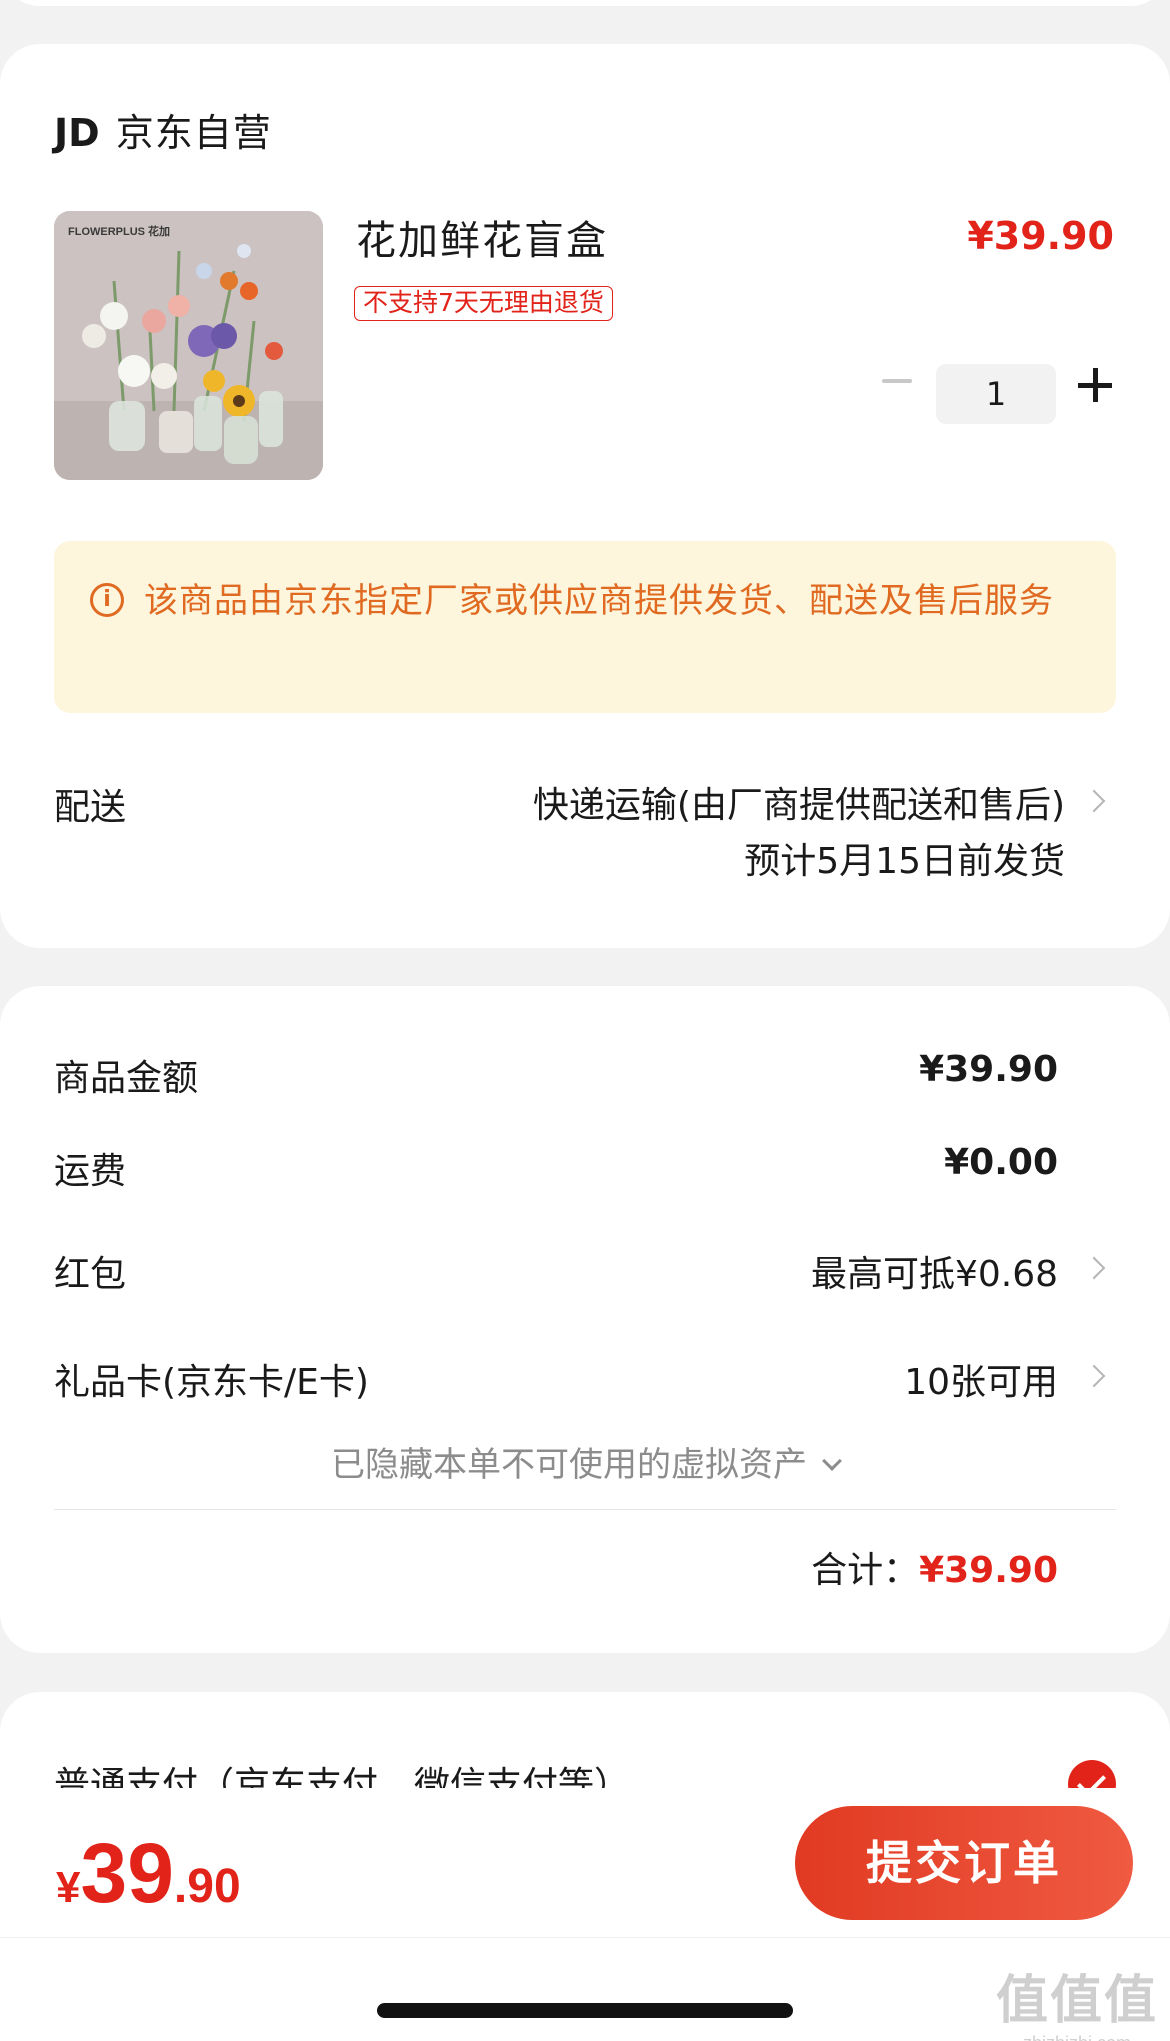 The width and height of the screenshot is (1170, 2041). I want to click on submit-order-button: 提交订单, so click(964, 1863).